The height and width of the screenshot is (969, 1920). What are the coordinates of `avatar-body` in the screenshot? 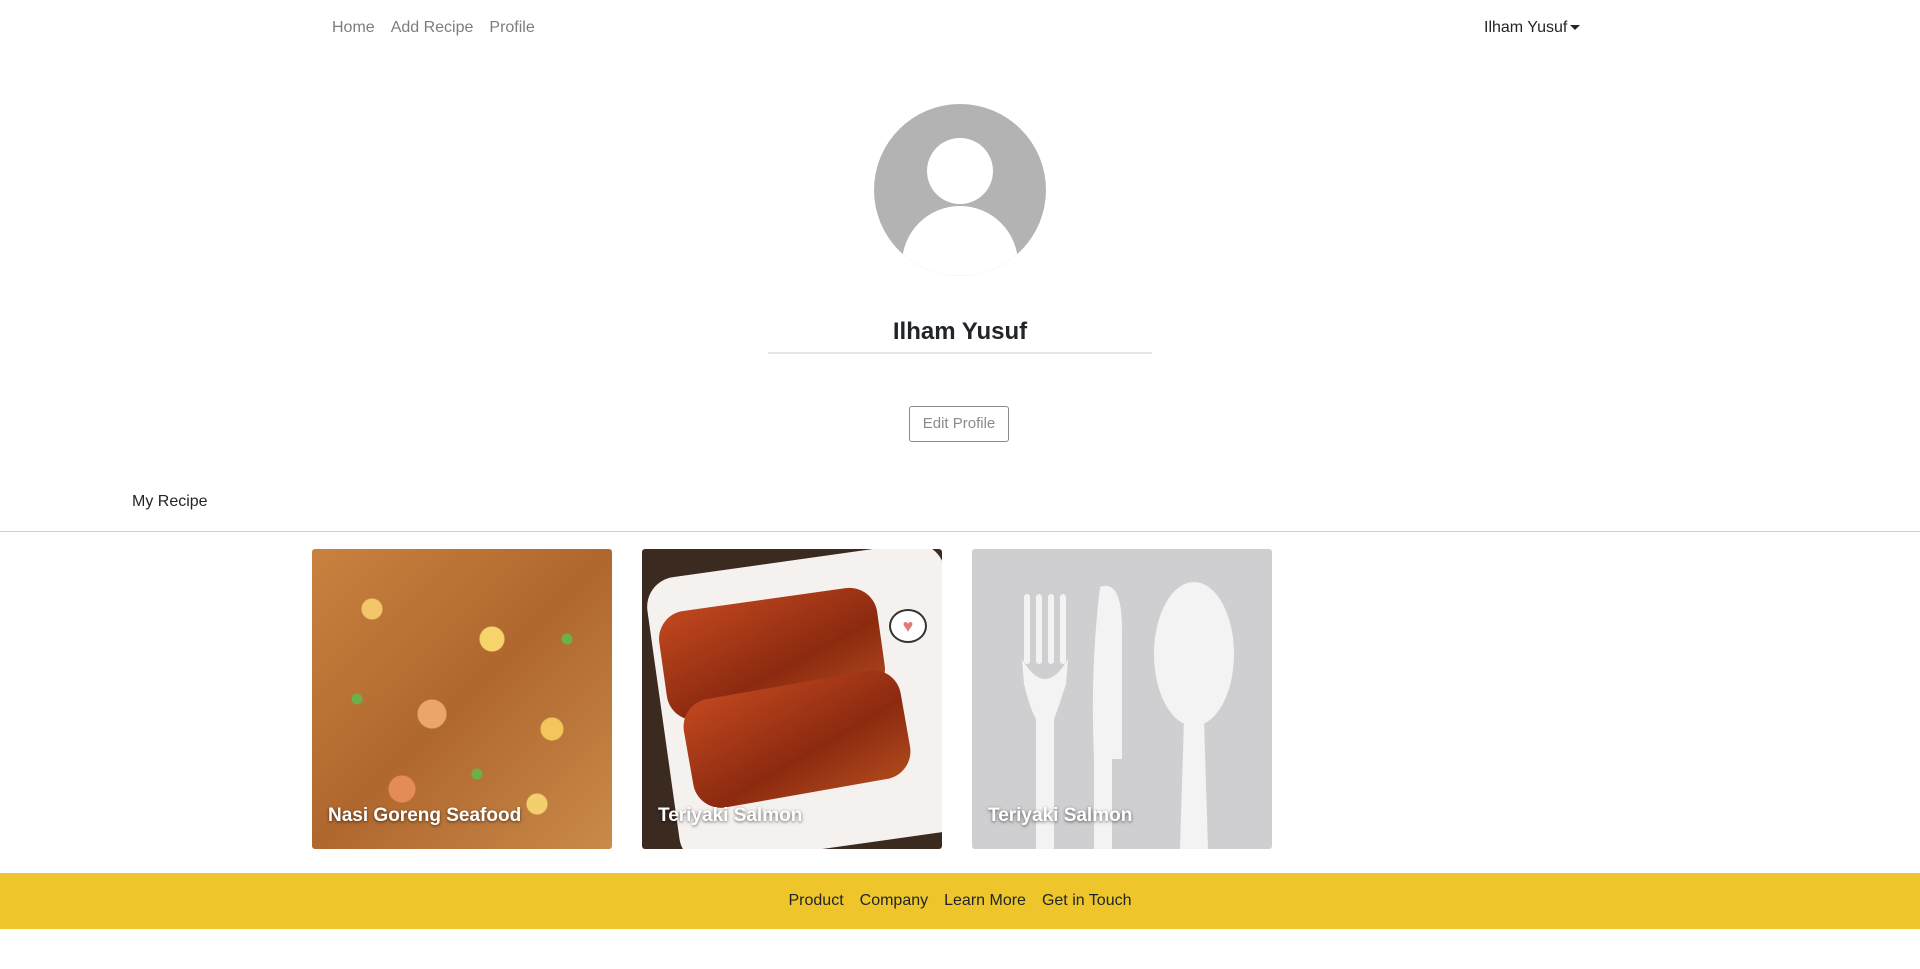 It's located at (960, 241).